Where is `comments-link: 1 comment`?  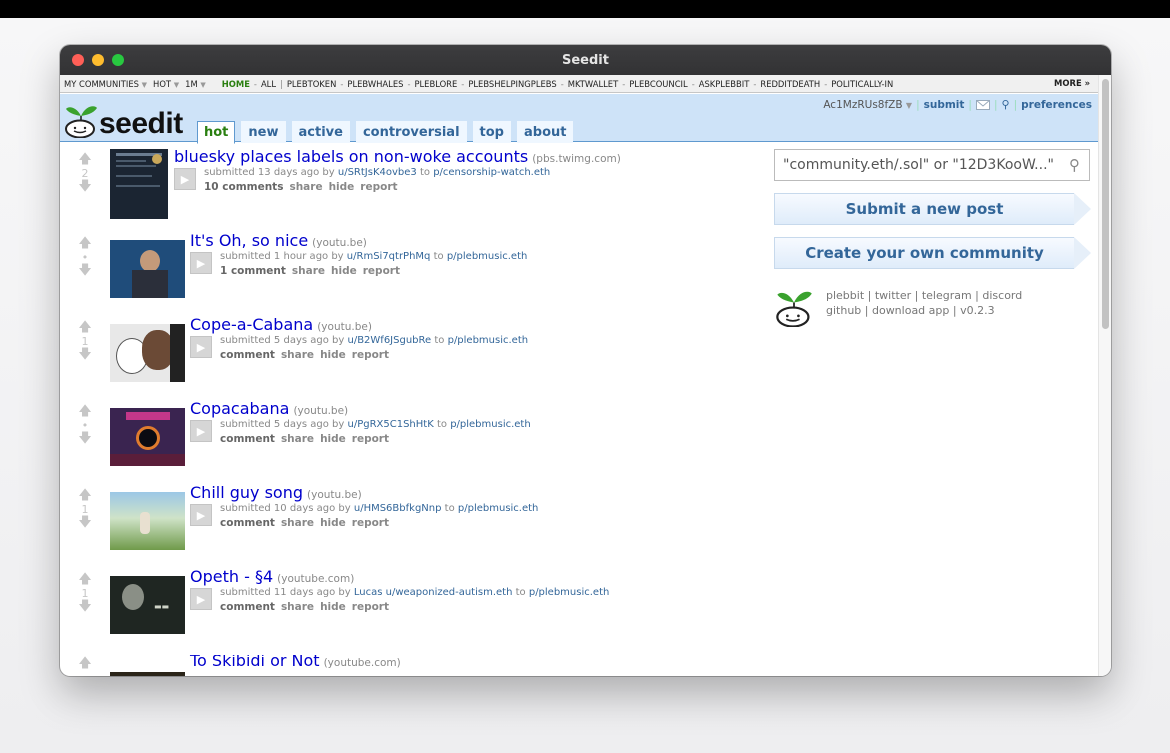 comments-link: 1 comment is located at coordinates (253, 271).